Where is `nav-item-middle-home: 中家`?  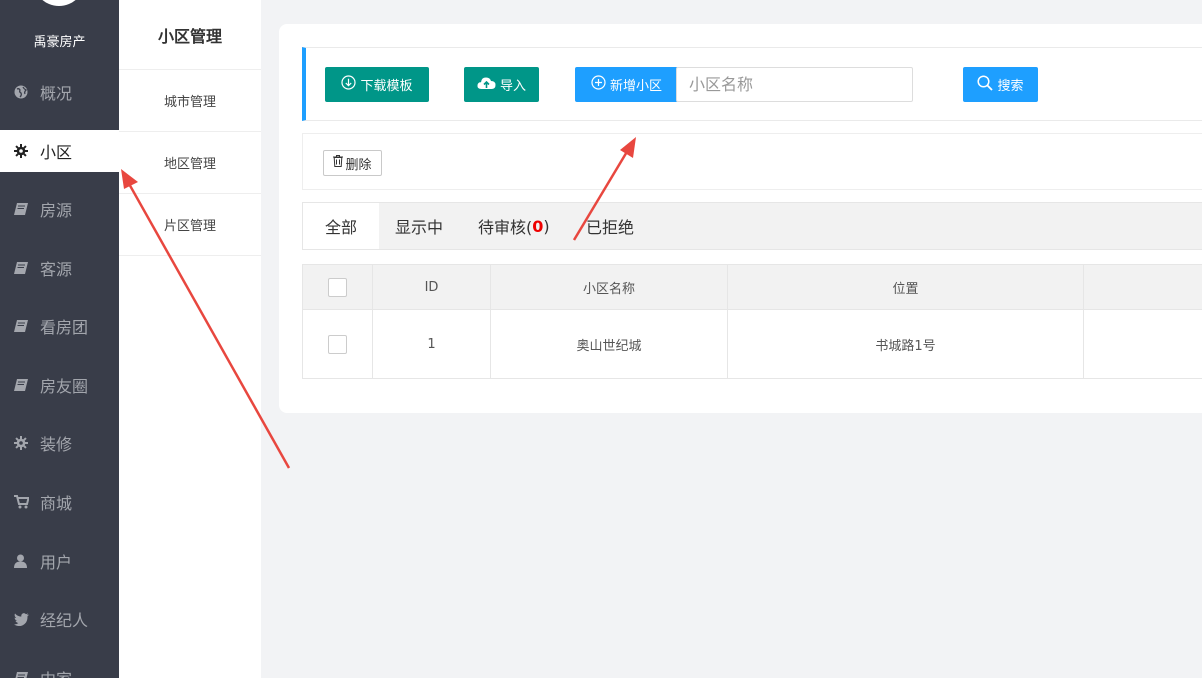
nav-item-middle-home: 中家 is located at coordinates (59, 667).